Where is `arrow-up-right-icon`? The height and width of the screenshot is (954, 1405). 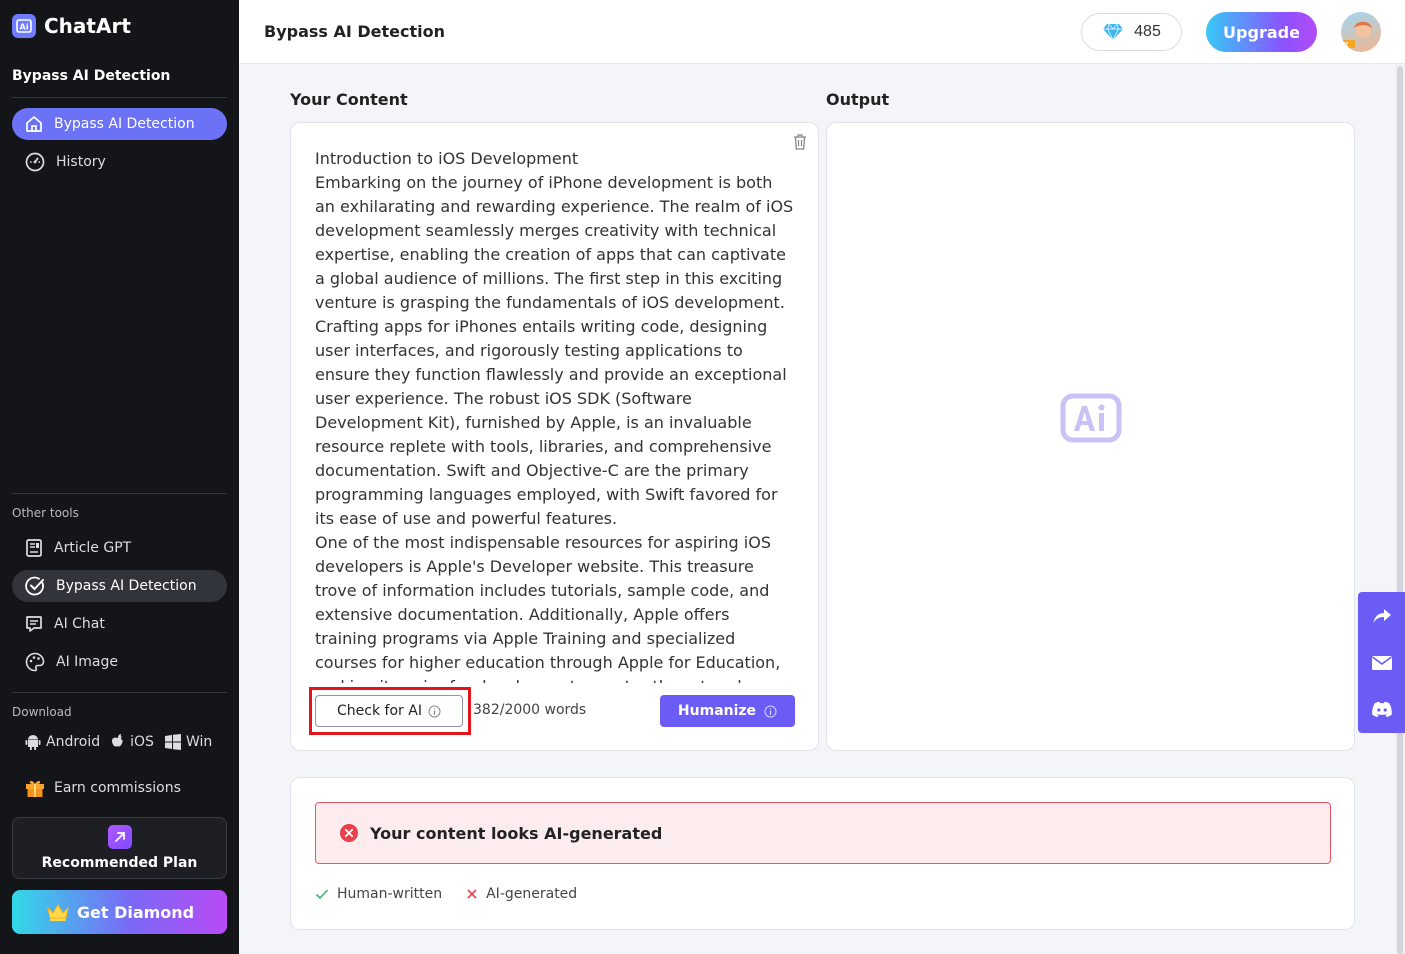 arrow-up-right-icon is located at coordinates (119, 837).